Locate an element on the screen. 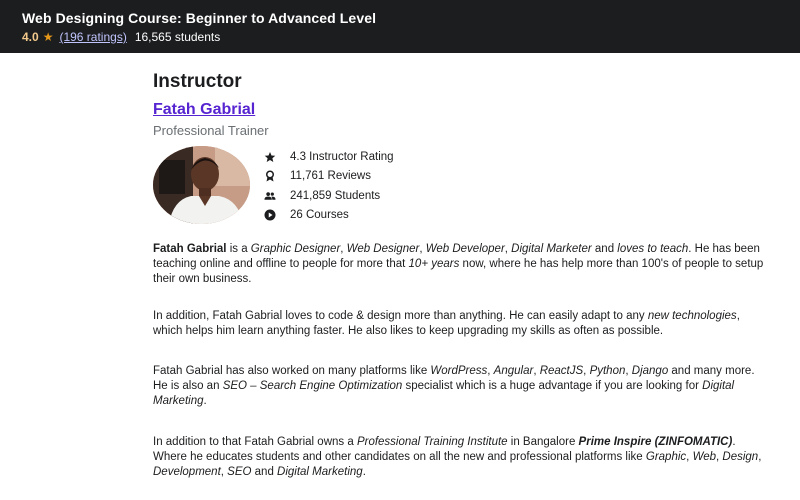 The width and height of the screenshot is (800, 500). stat-courses: 26 Courses is located at coordinates (329, 216).